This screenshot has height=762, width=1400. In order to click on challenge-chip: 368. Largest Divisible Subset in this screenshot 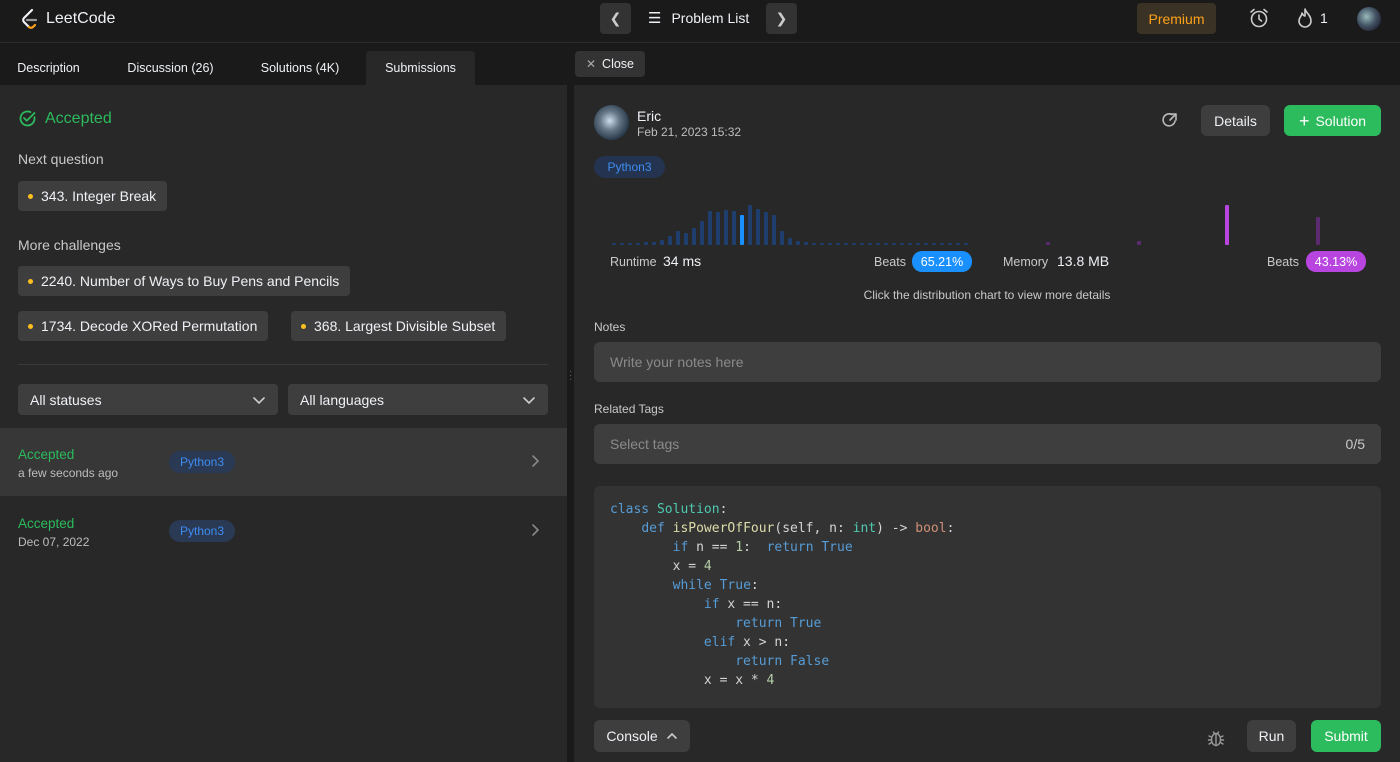, I will do `click(399, 326)`.